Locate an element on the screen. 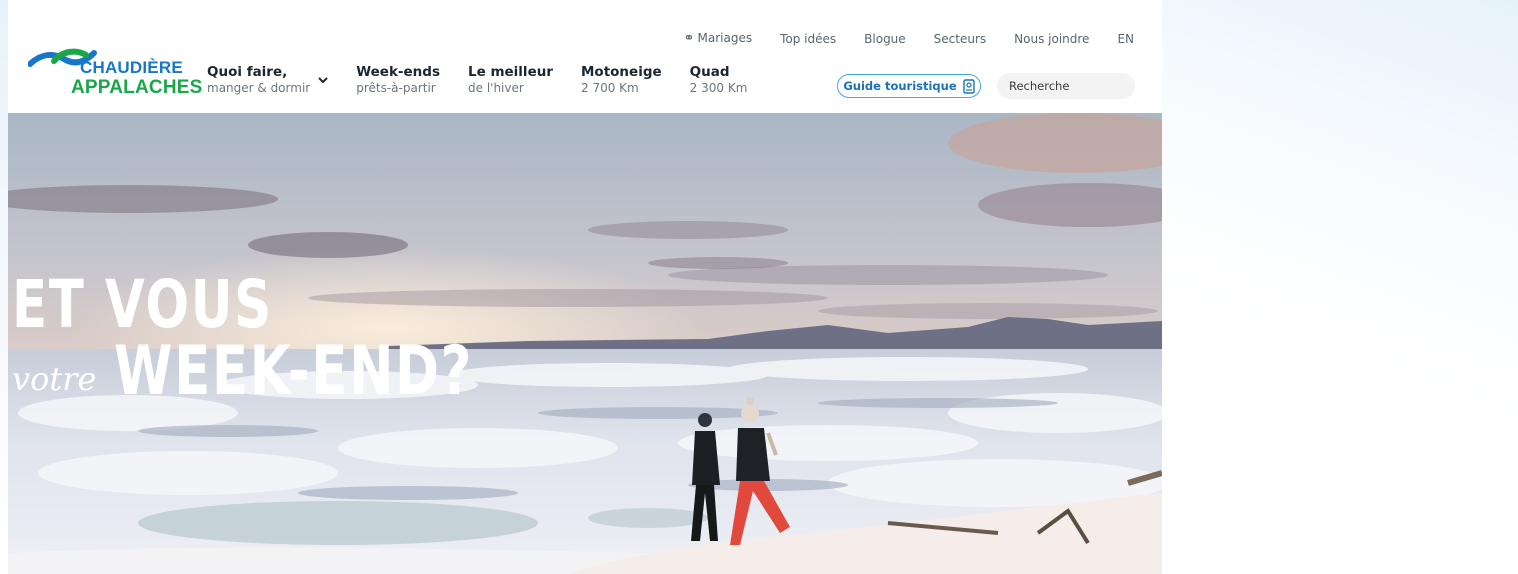  utility-link-blogue: Blogue is located at coordinates (885, 39).